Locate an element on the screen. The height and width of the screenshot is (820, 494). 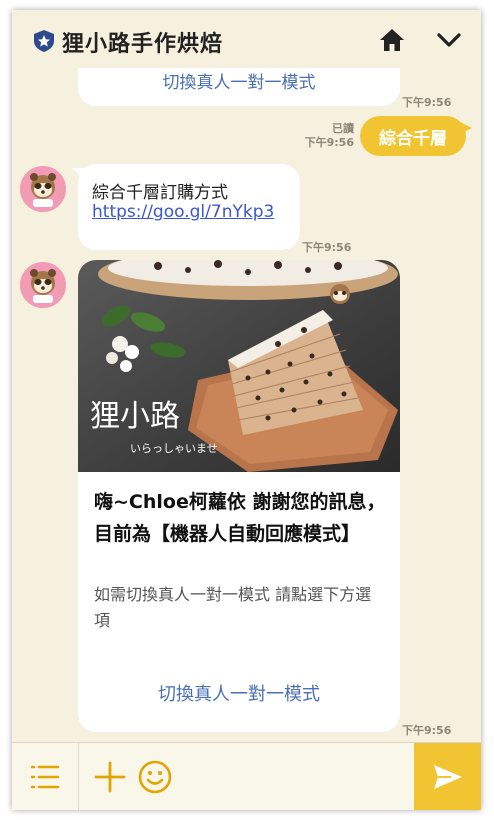
image-brand-text: 狸小路 is located at coordinates (135, 416).